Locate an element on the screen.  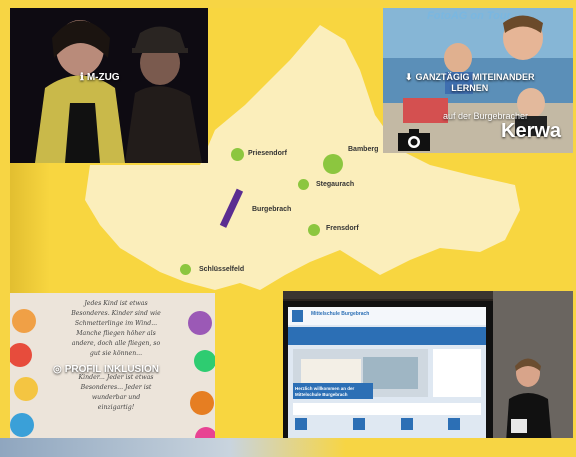
theatre-photo is located at coordinates (109, 85).